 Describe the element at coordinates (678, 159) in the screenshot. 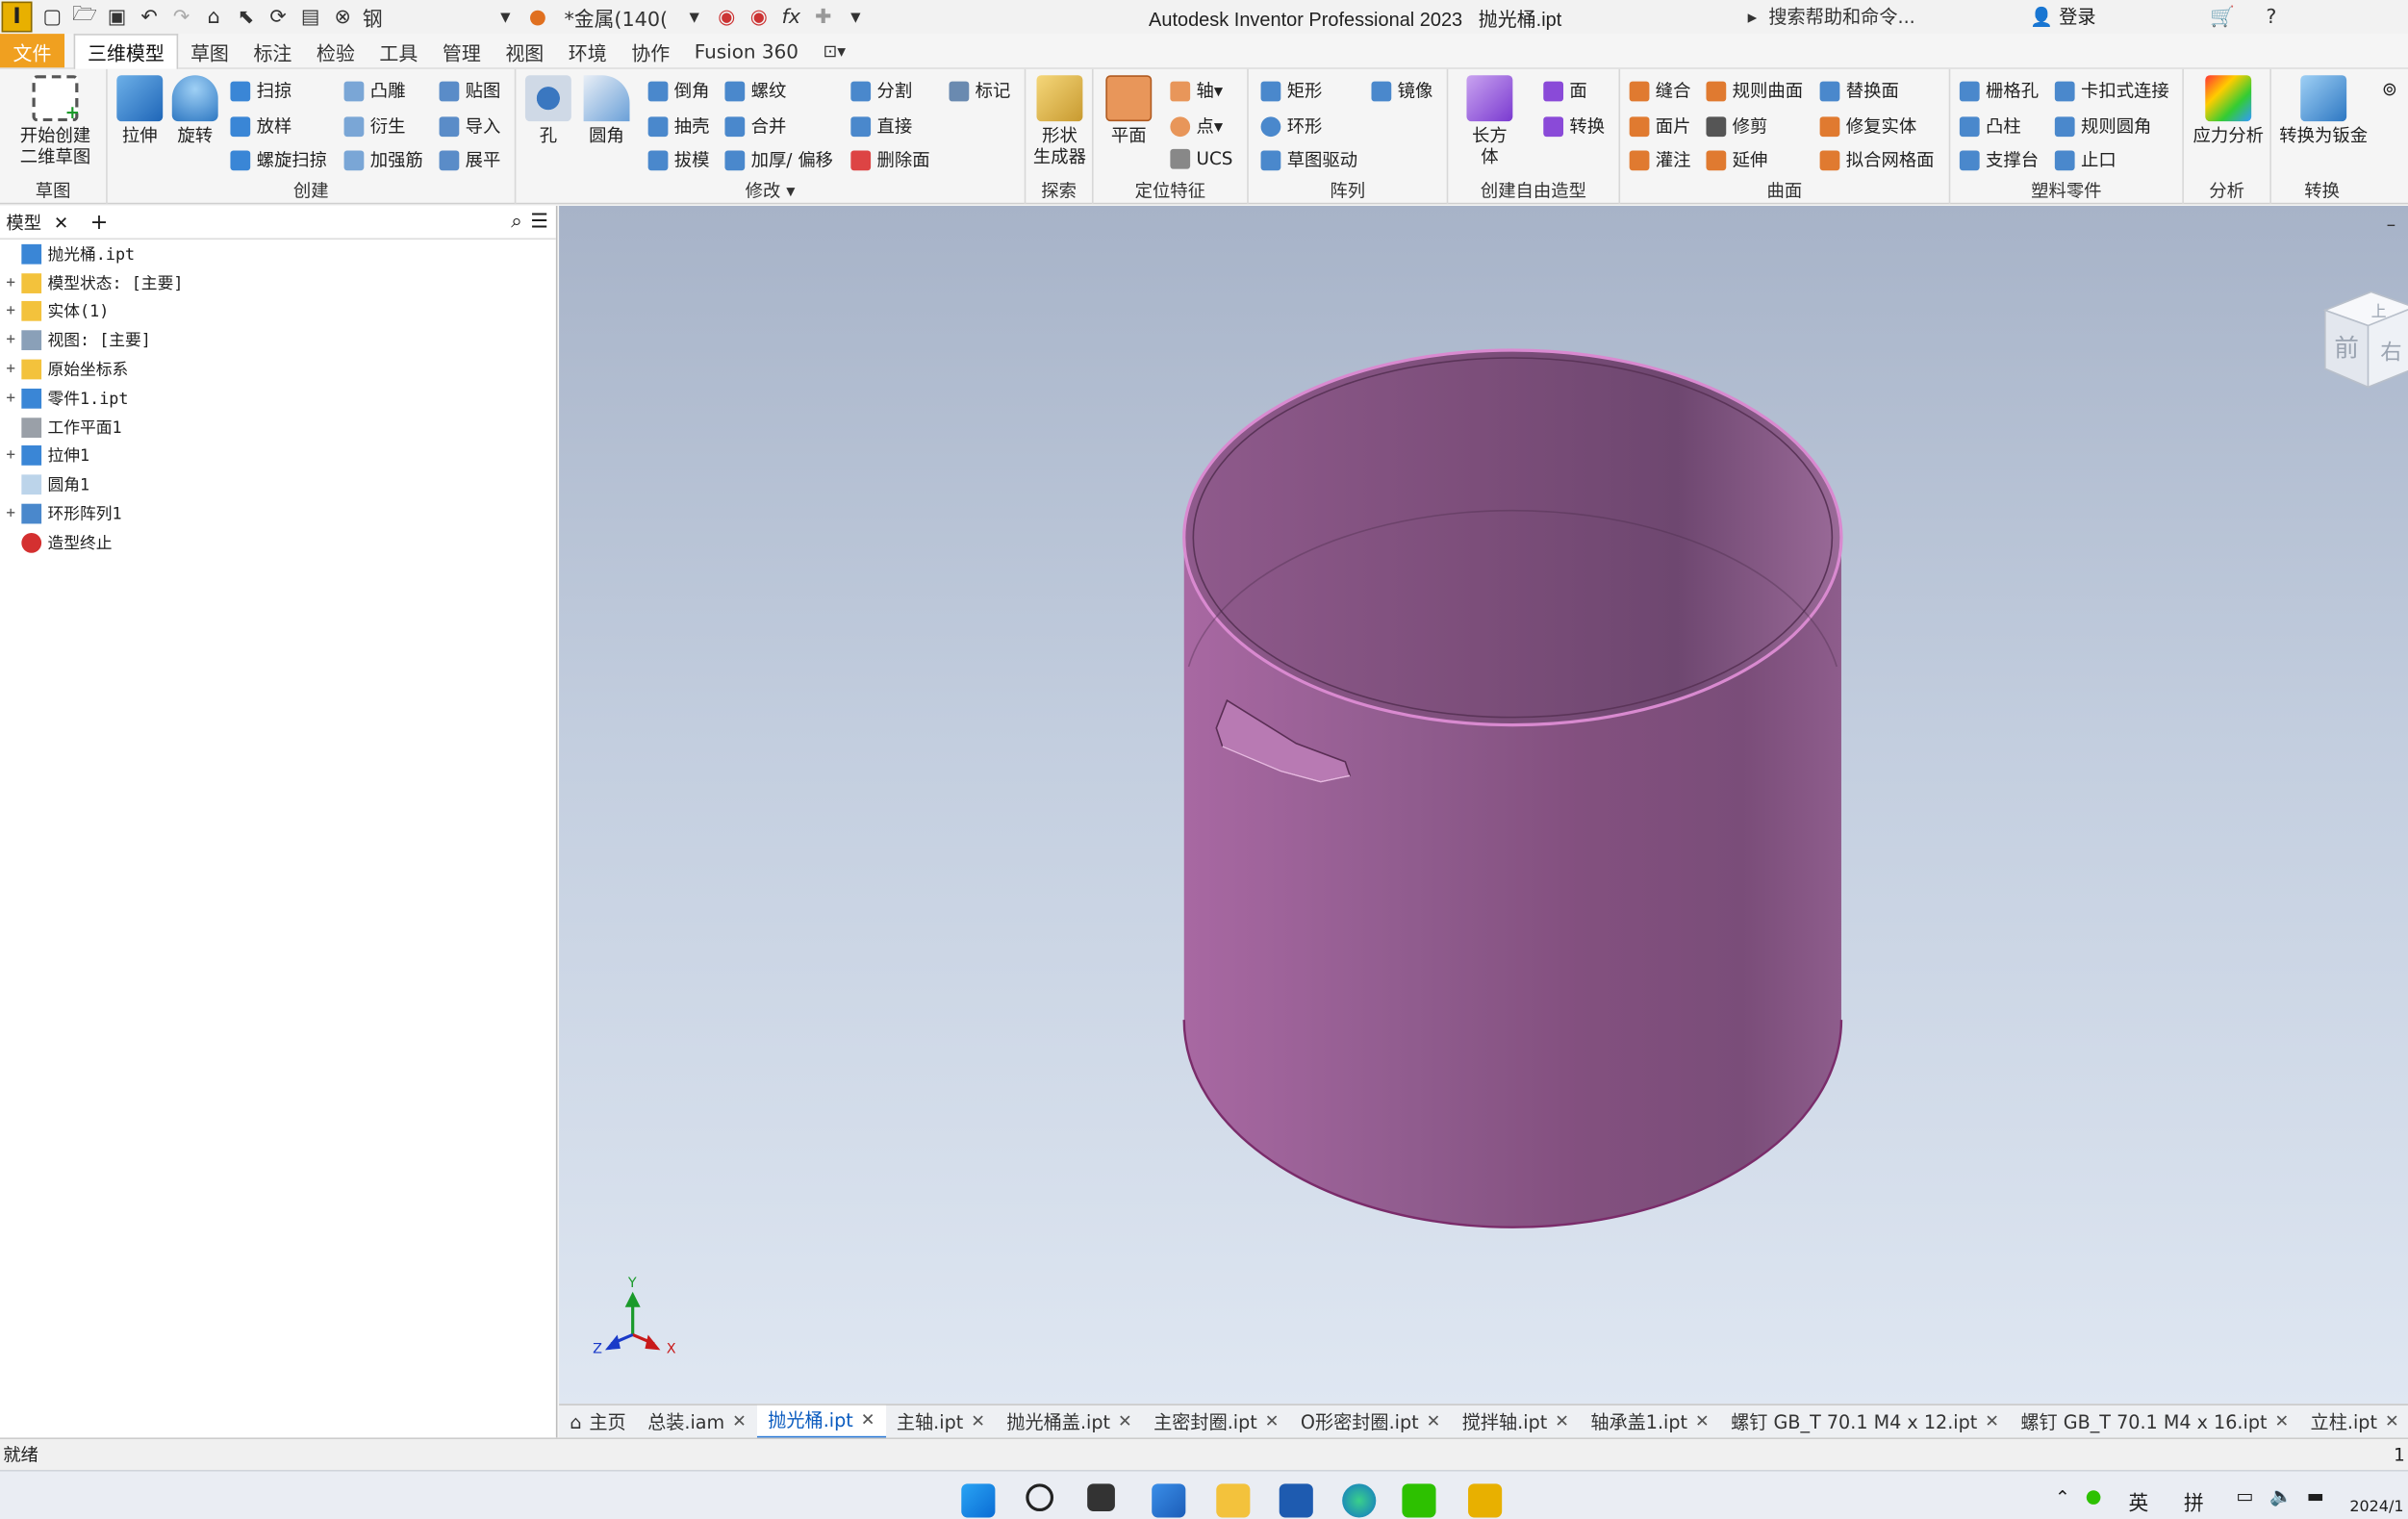

I see `draft-button: 拔模` at that location.